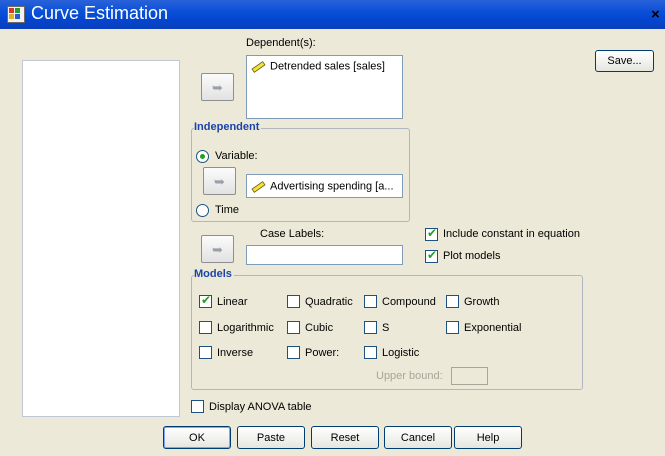  What do you see at coordinates (418, 437) in the screenshot?
I see `cancel-button: Cancel` at bounding box center [418, 437].